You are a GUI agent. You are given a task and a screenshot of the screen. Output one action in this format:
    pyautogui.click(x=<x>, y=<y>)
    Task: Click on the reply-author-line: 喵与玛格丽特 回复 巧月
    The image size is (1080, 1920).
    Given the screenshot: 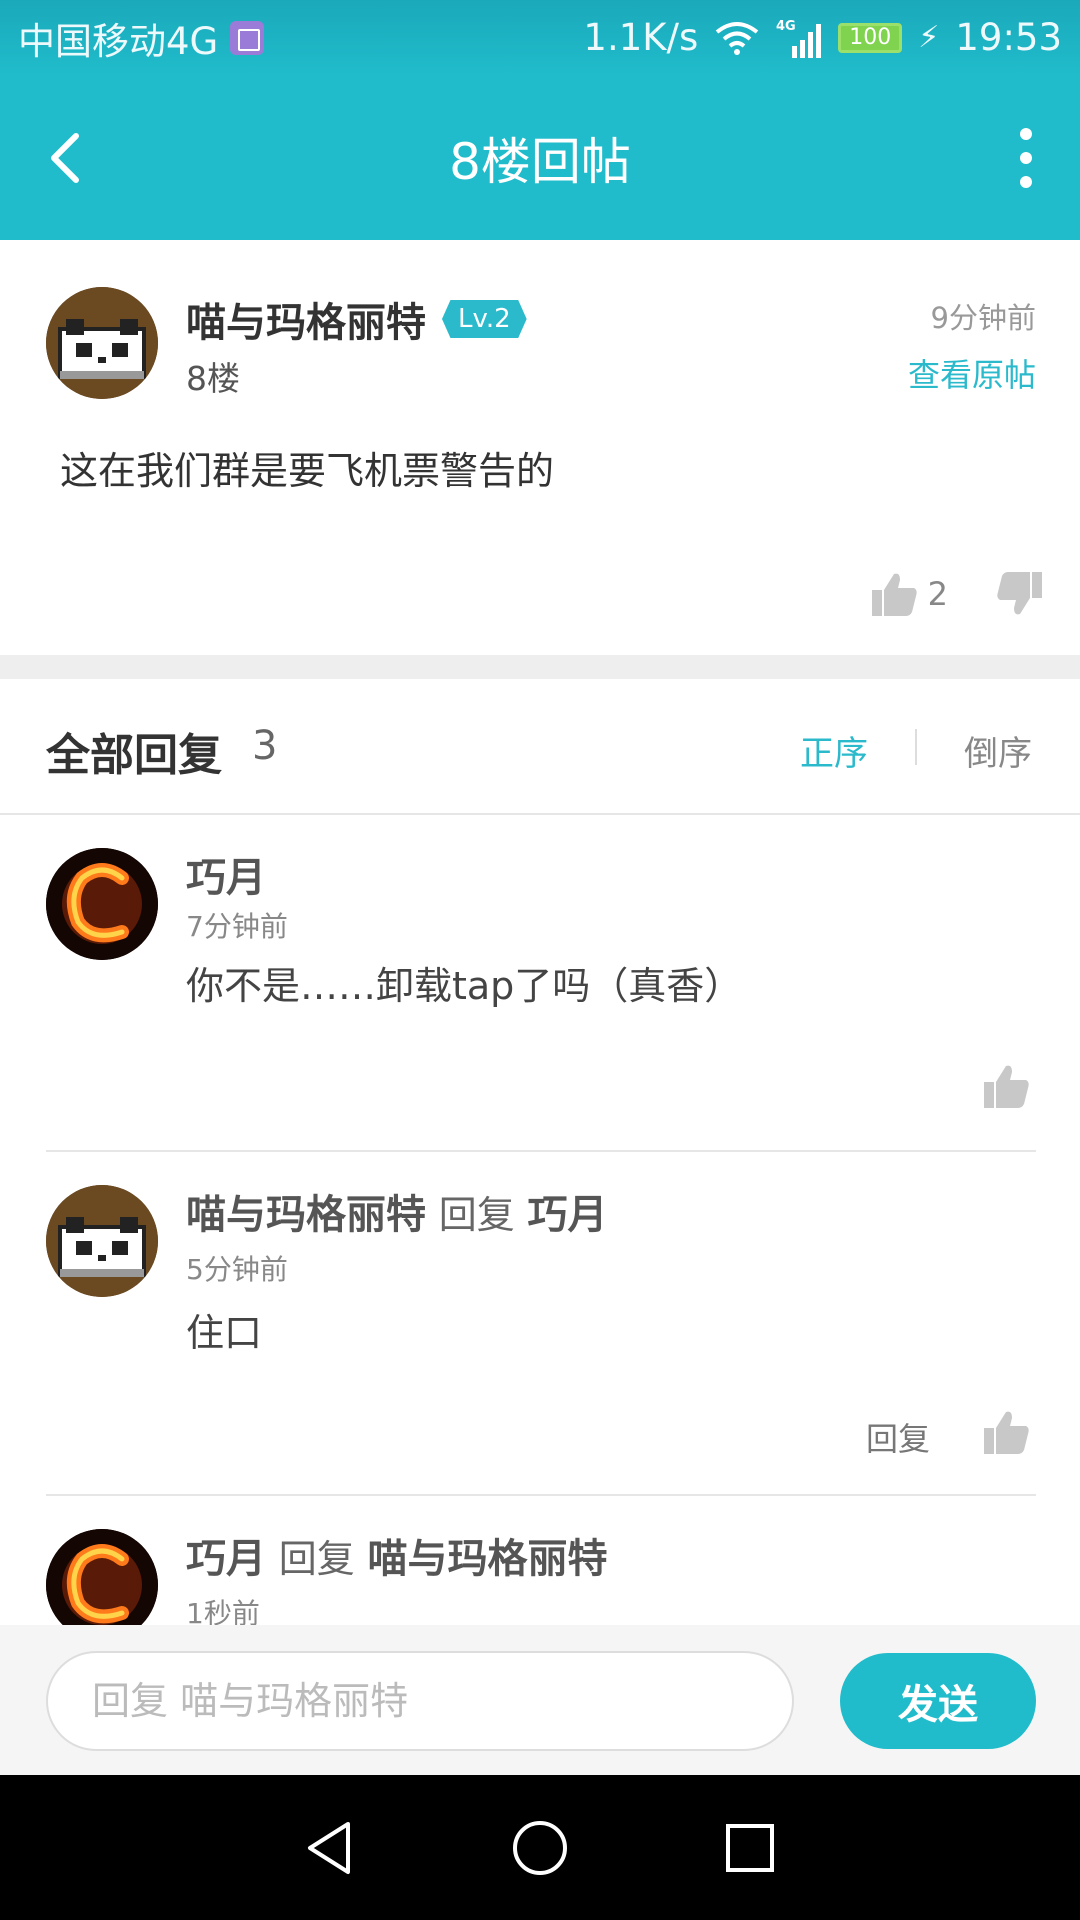 What is the action you would take?
    pyautogui.click(x=396, y=1211)
    